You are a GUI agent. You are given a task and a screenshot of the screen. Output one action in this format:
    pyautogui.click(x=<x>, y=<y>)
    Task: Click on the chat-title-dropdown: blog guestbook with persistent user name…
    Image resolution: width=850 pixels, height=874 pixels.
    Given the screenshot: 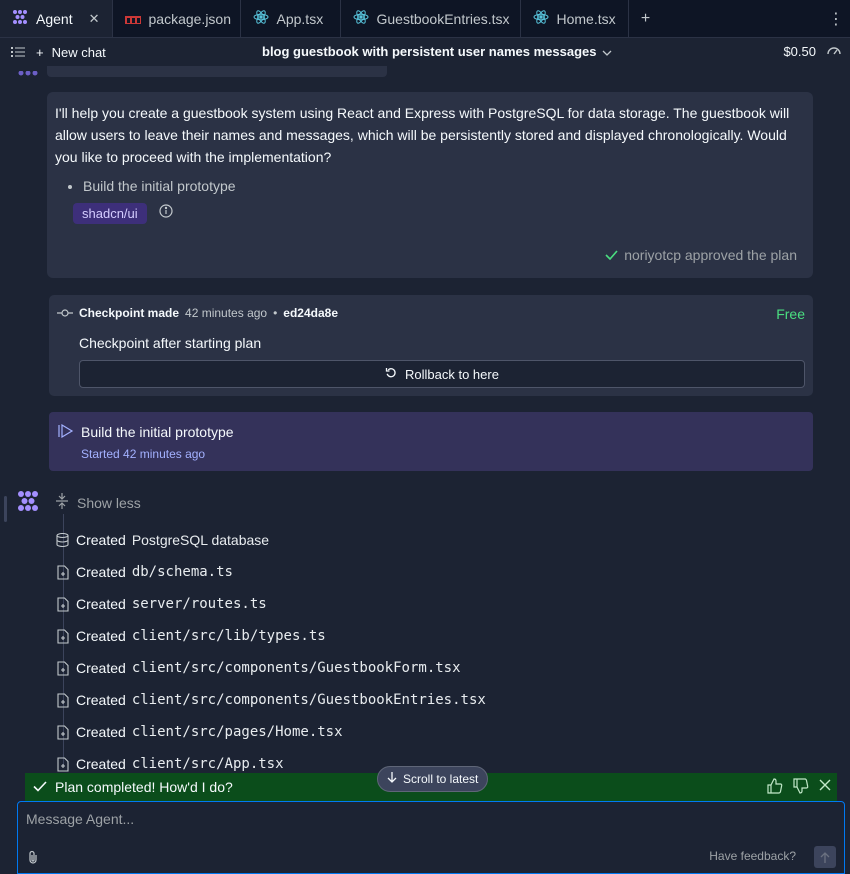 What is the action you would take?
    pyautogui.click(x=437, y=51)
    